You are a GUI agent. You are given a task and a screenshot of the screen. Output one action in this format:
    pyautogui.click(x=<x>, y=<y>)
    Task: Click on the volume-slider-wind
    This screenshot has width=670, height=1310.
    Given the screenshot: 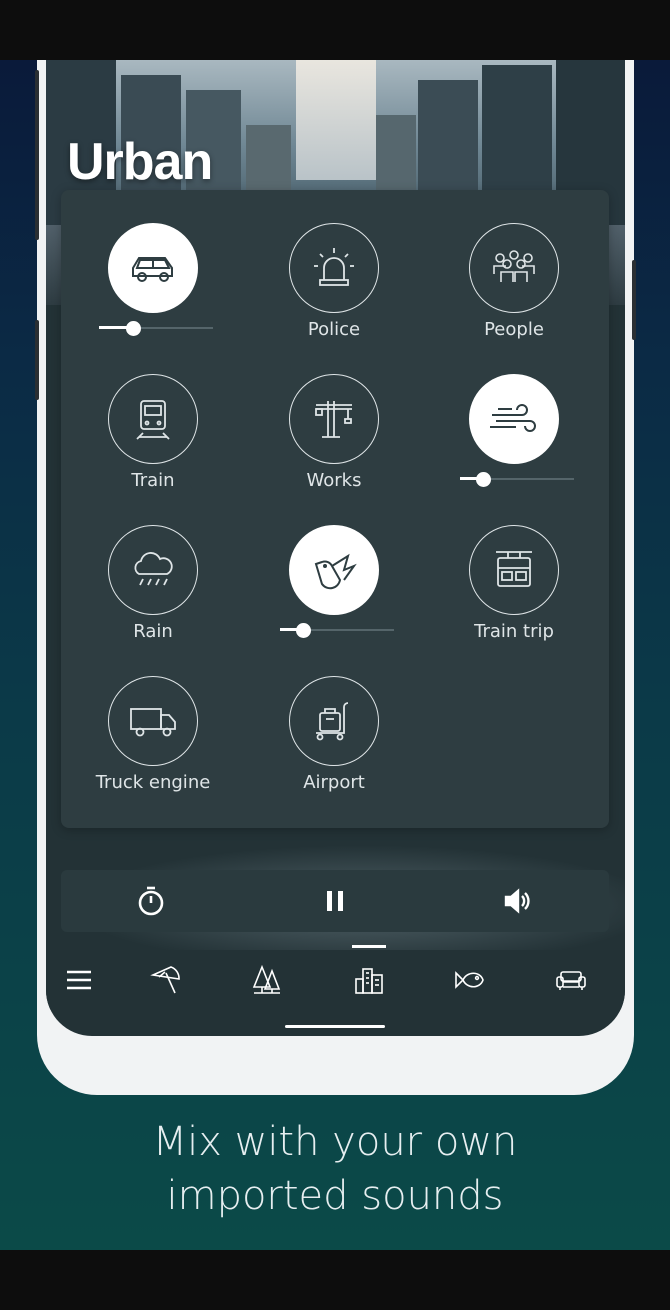 What is the action you would take?
    pyautogui.click(x=517, y=479)
    